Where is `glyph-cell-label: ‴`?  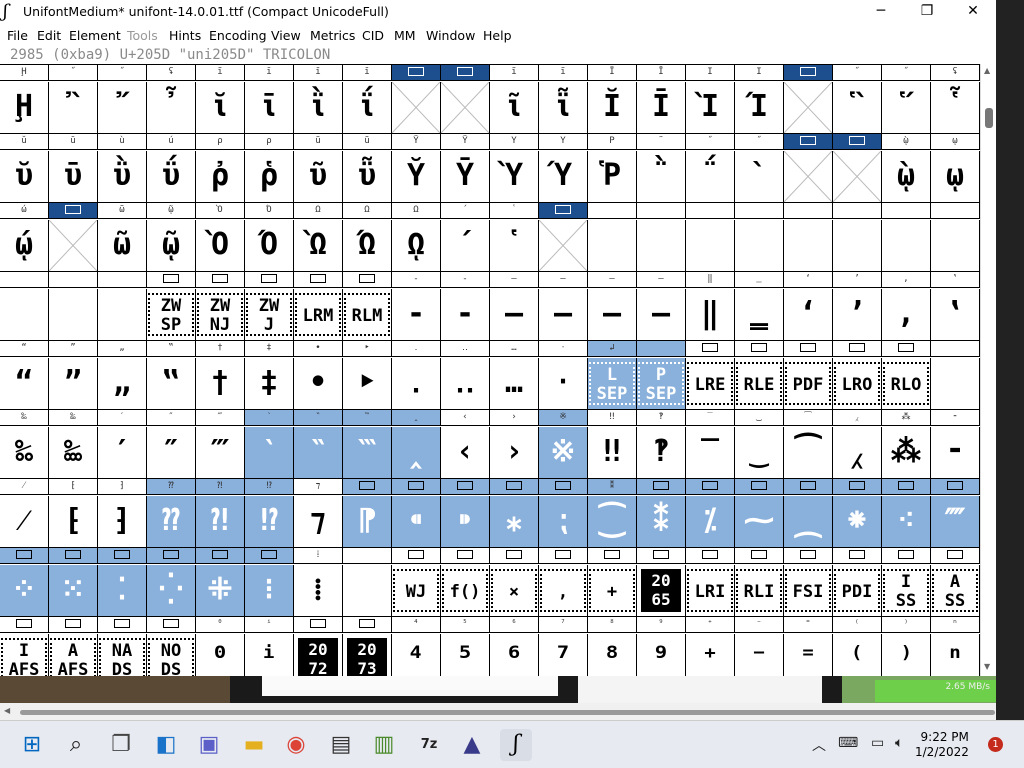
glyph-cell-label: ‴ is located at coordinates (220, 417).